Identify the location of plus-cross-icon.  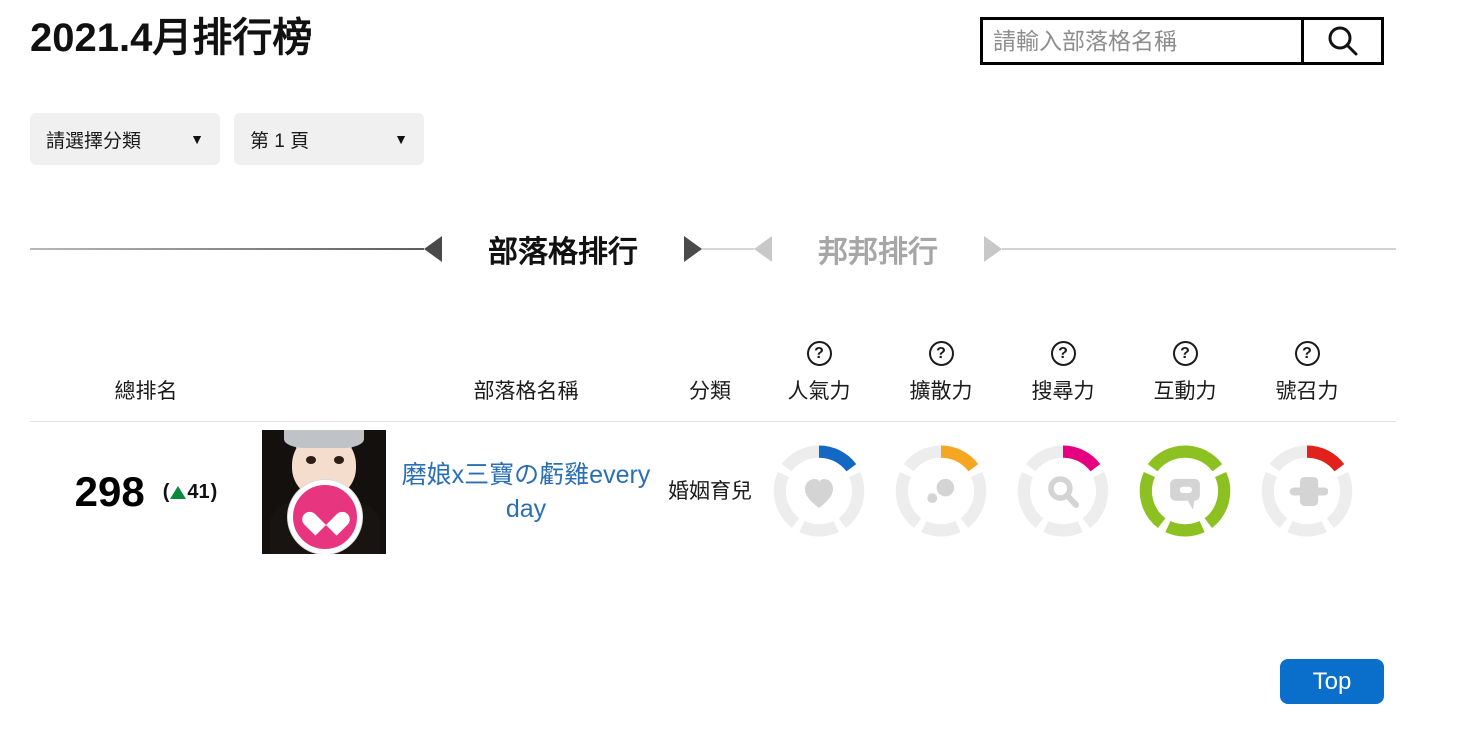
(1307, 492).